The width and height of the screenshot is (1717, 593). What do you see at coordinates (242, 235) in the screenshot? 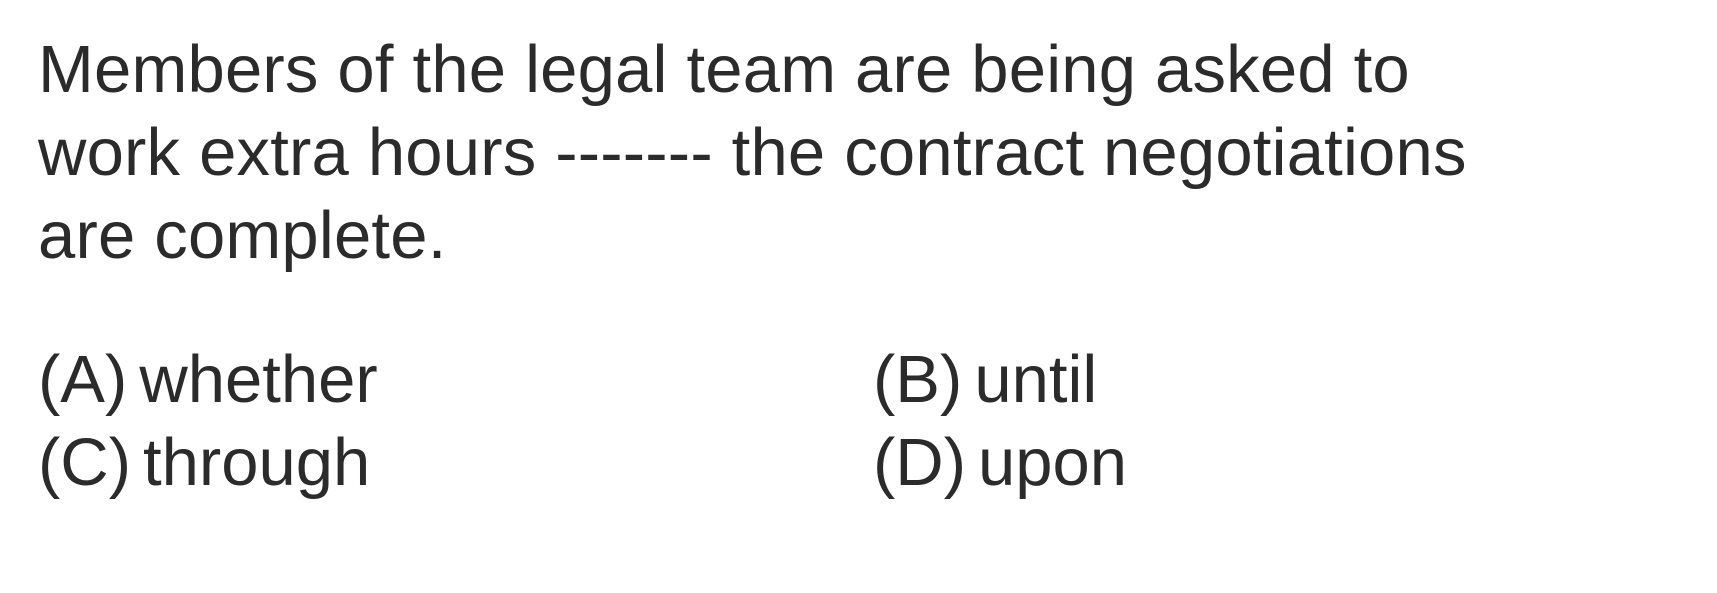
I see `question-line-3: are complete.` at bounding box center [242, 235].